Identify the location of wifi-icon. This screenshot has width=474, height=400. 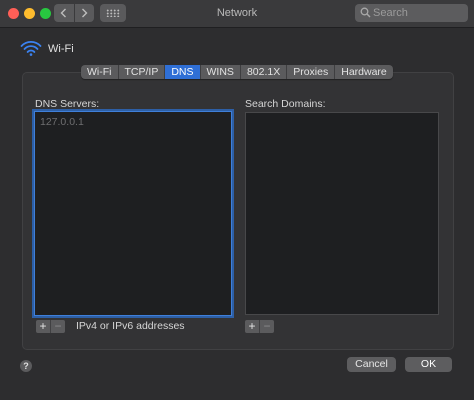
(31, 48).